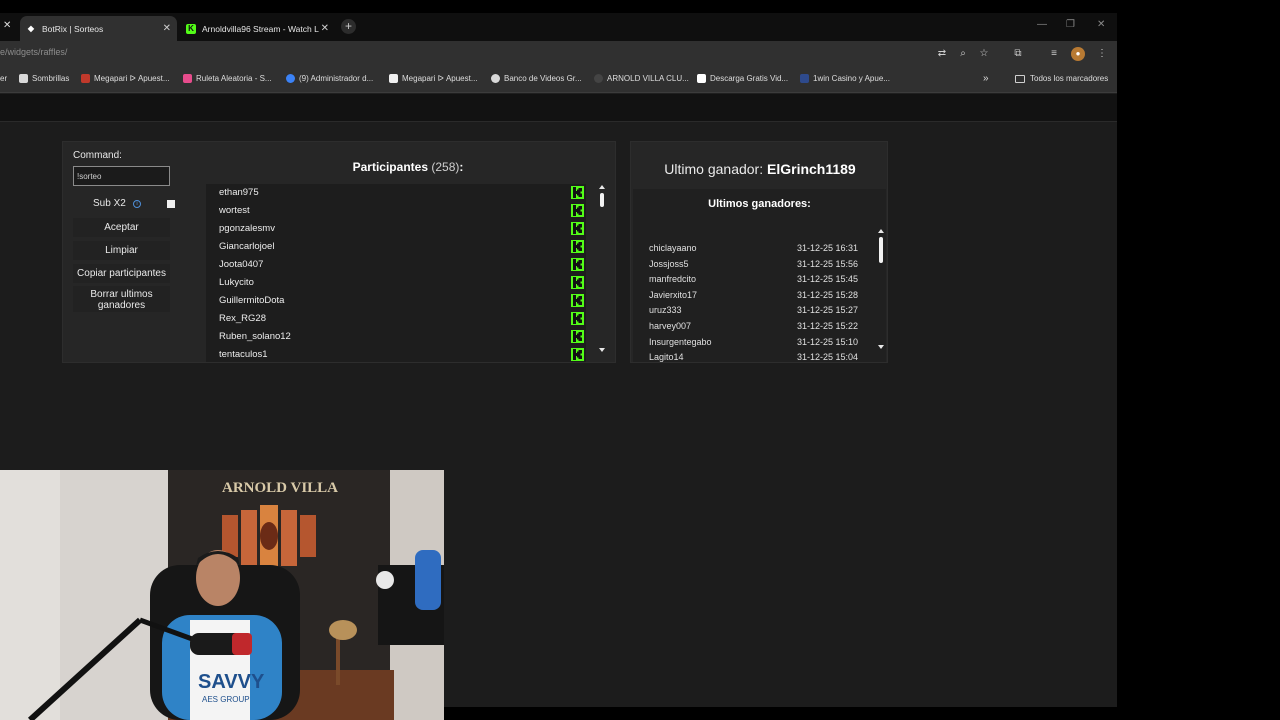 This screenshot has height=720, width=1280. I want to click on participants-title: Participantes (258):, so click(408, 167).